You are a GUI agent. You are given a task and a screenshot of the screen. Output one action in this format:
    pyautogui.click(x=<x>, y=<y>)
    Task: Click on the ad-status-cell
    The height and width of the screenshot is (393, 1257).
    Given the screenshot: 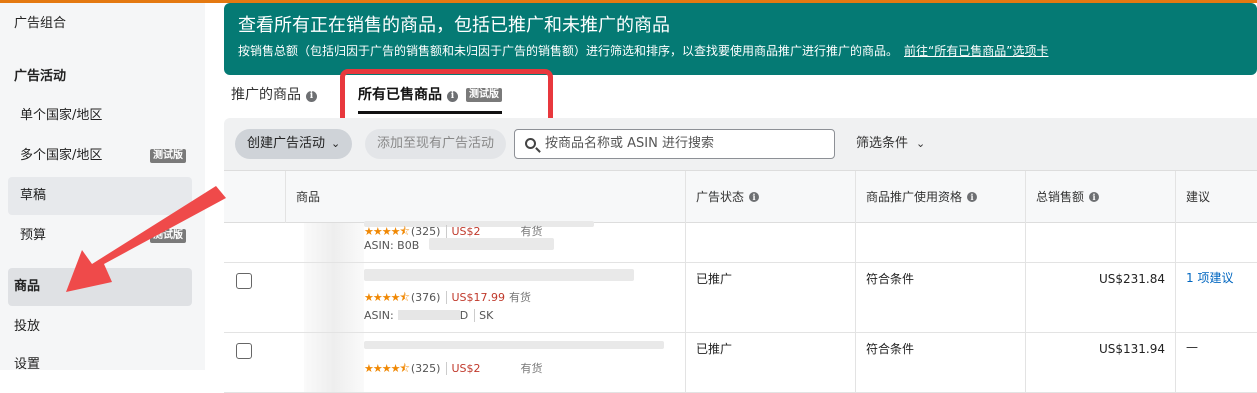 What is the action you would take?
    pyautogui.click(x=770, y=242)
    